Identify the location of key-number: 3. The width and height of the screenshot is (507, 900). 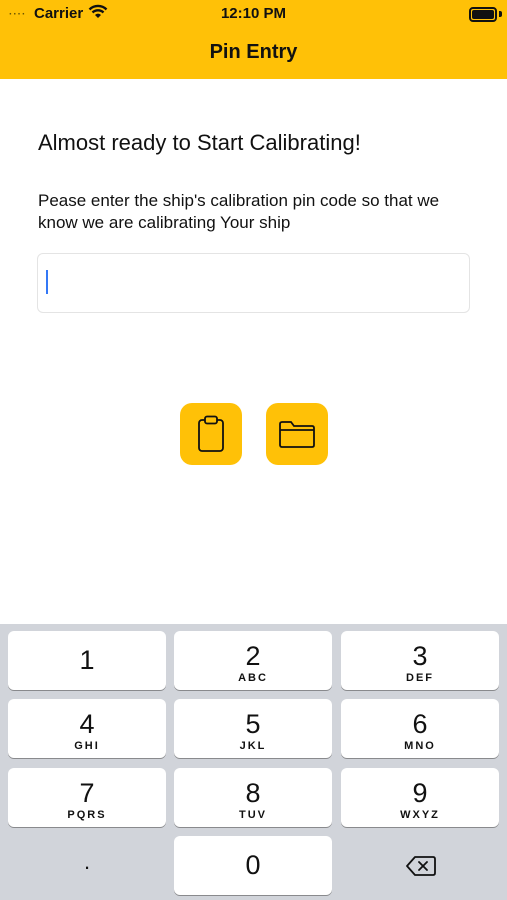
(420, 656).